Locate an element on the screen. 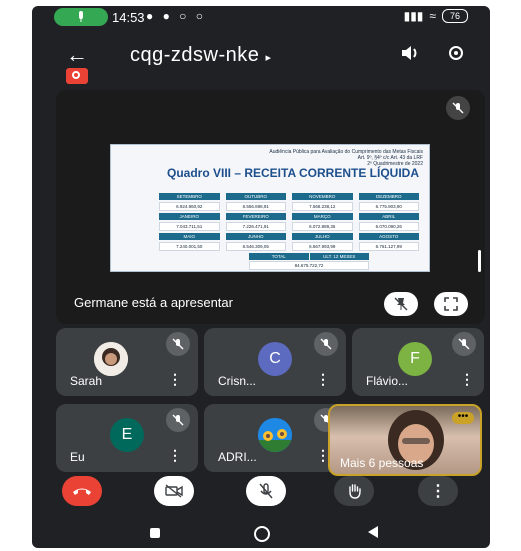 The width and height of the screenshot is (521, 551). total-label: TOTAL is located at coordinates (279, 256).